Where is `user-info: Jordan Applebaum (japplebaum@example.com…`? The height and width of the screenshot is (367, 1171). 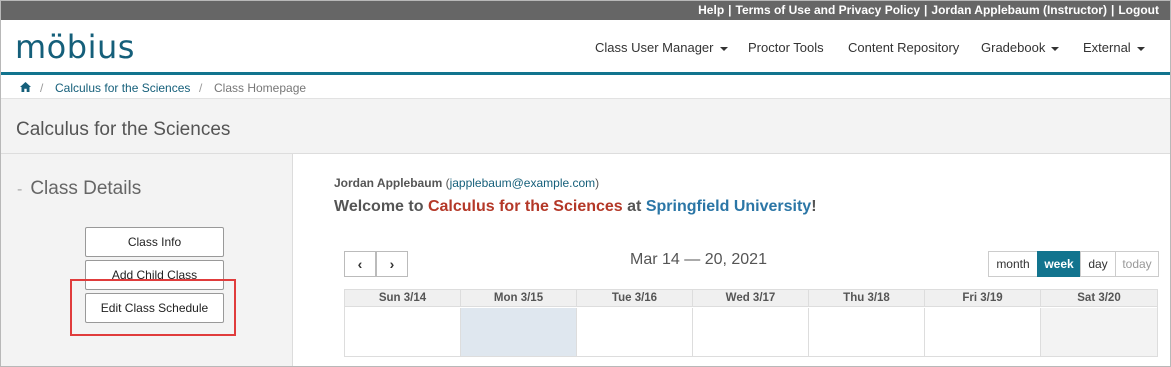 user-info: Jordan Applebaum (japplebaum@example.com… is located at coordinates (466, 183).